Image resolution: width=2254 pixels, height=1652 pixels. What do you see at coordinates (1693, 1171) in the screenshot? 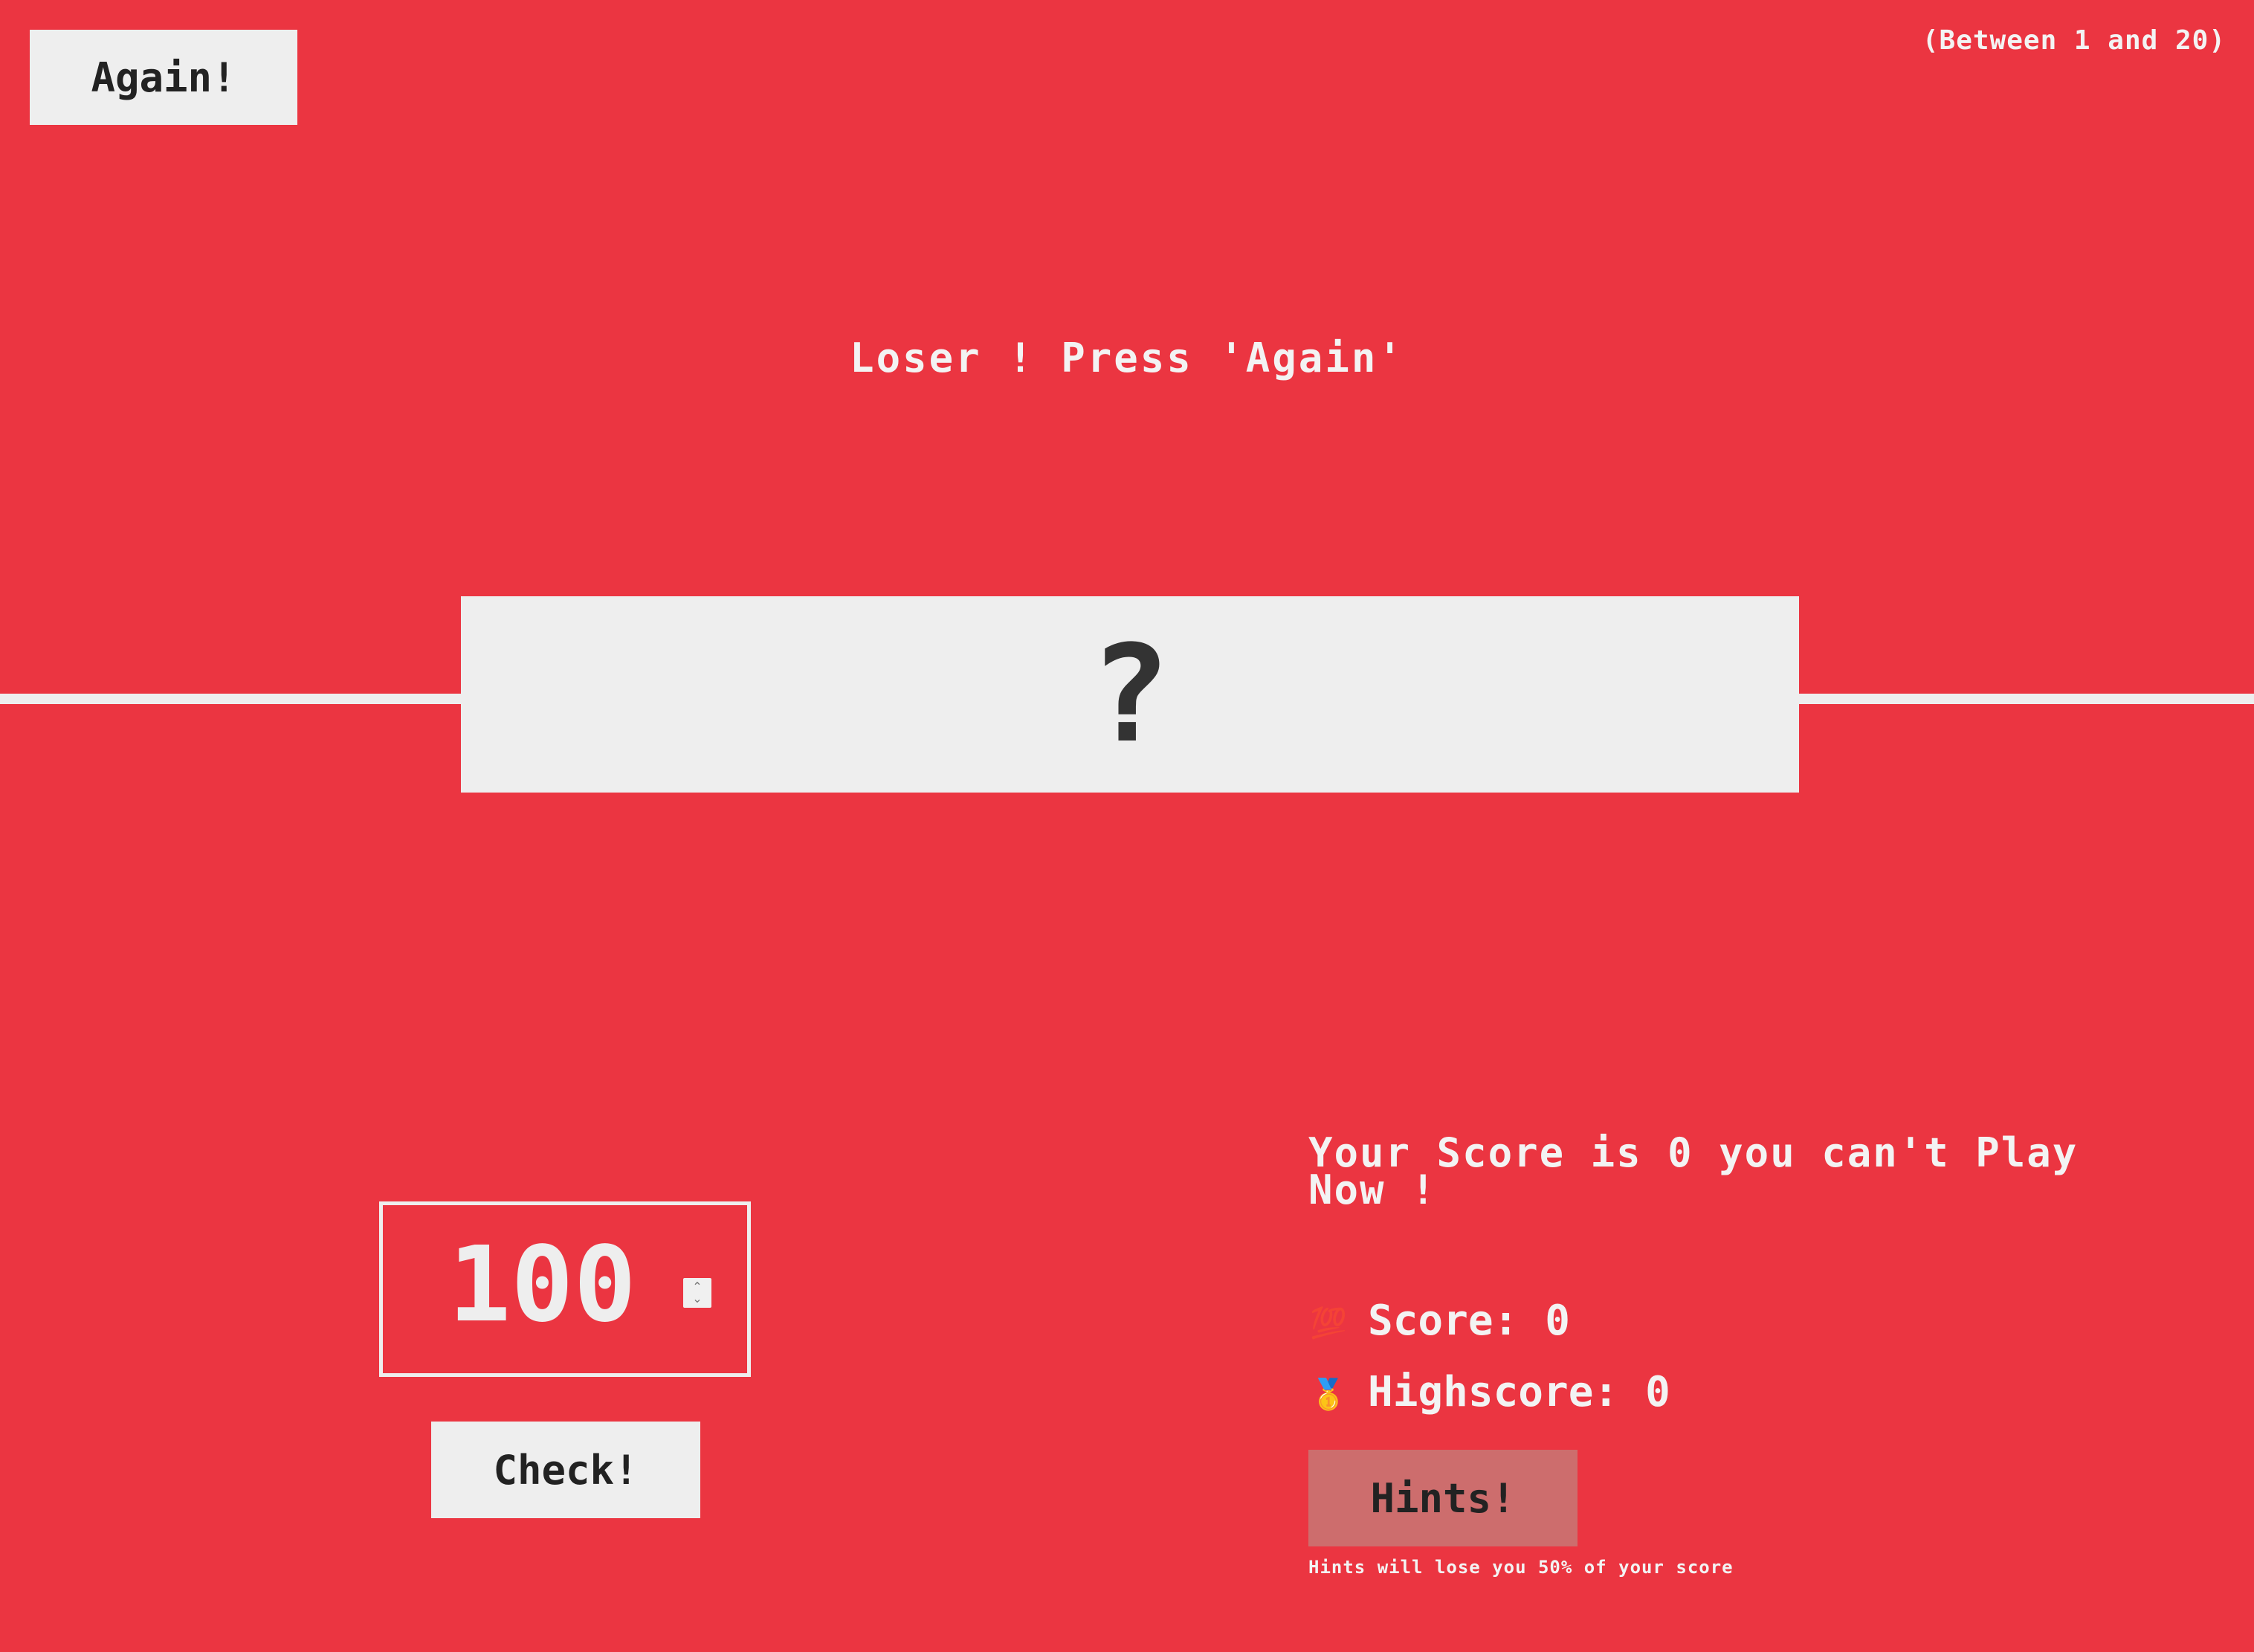
I see `score-message: Your Score is 0 you can't Play Now !` at bounding box center [1693, 1171].